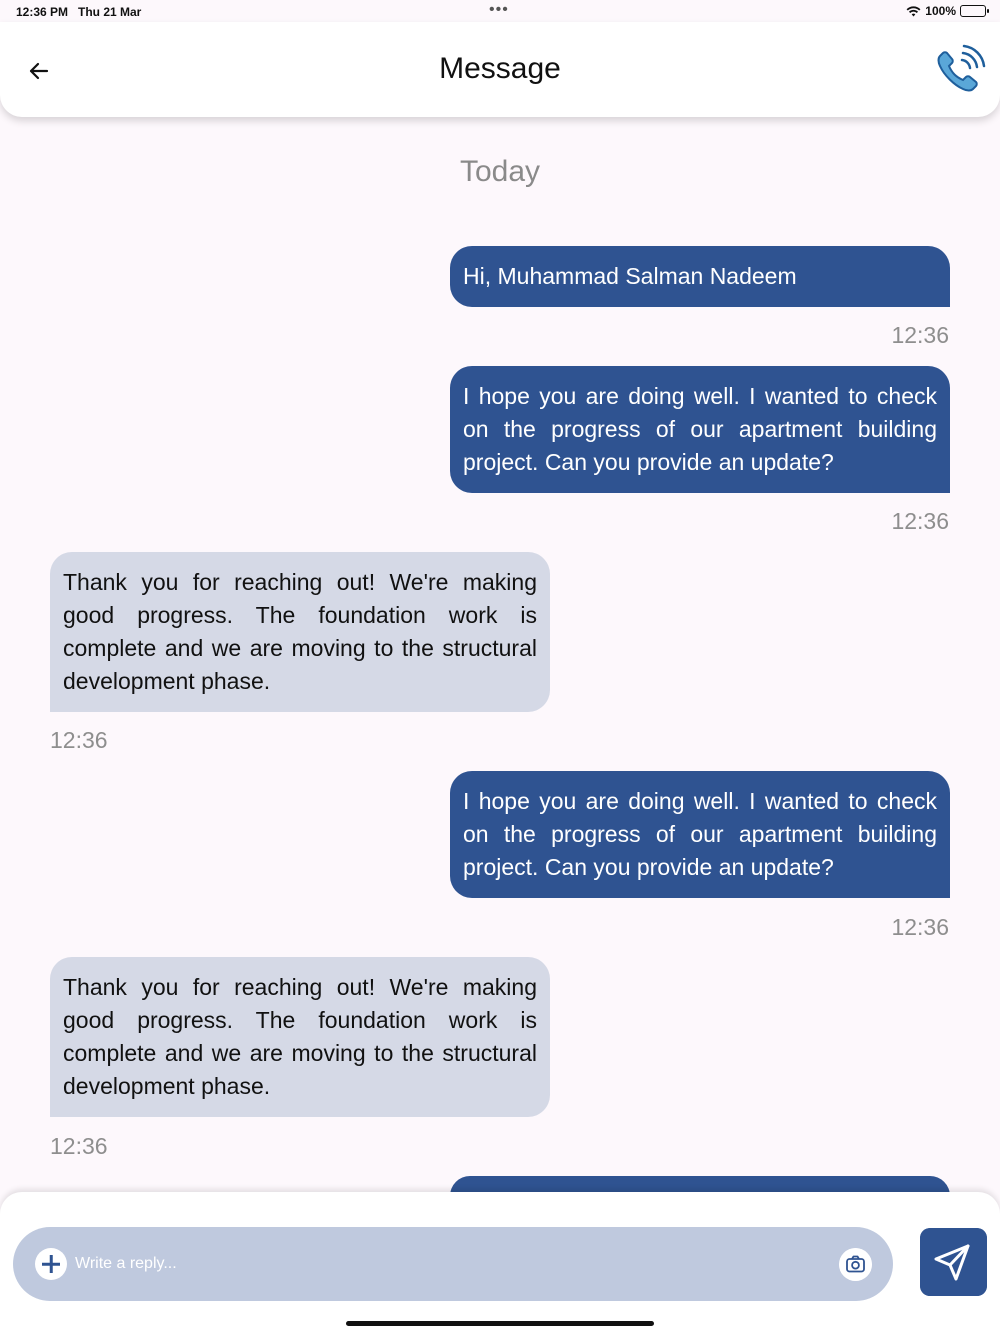 Image resolution: width=1000 pixels, height=1334 pixels. What do you see at coordinates (42, 12) in the screenshot?
I see `status-time: 12:36 PM` at bounding box center [42, 12].